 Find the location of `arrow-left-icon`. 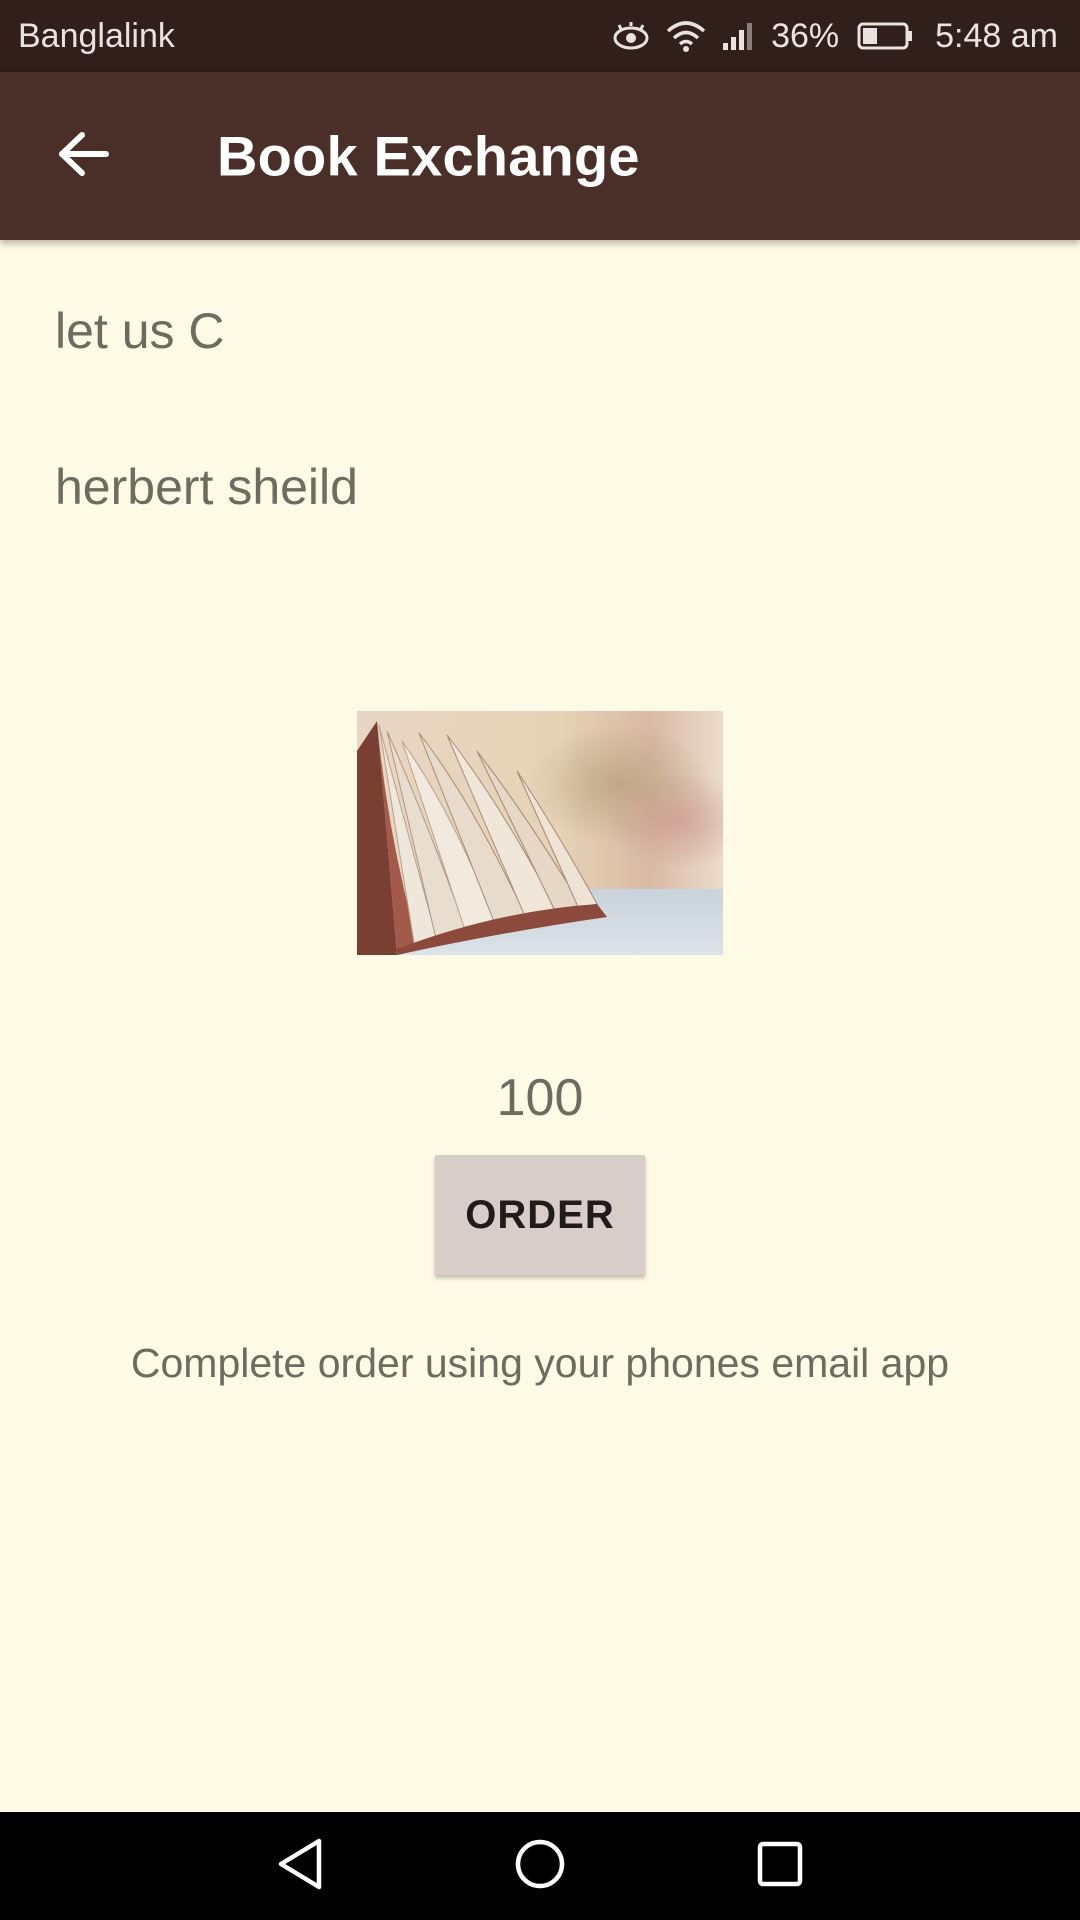

arrow-left-icon is located at coordinates (84, 156).